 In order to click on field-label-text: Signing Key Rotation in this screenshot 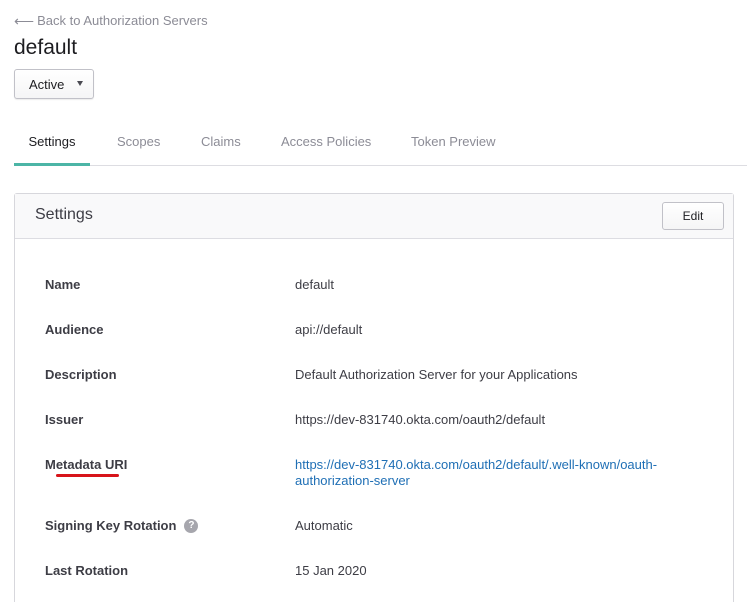, I will do `click(111, 525)`.